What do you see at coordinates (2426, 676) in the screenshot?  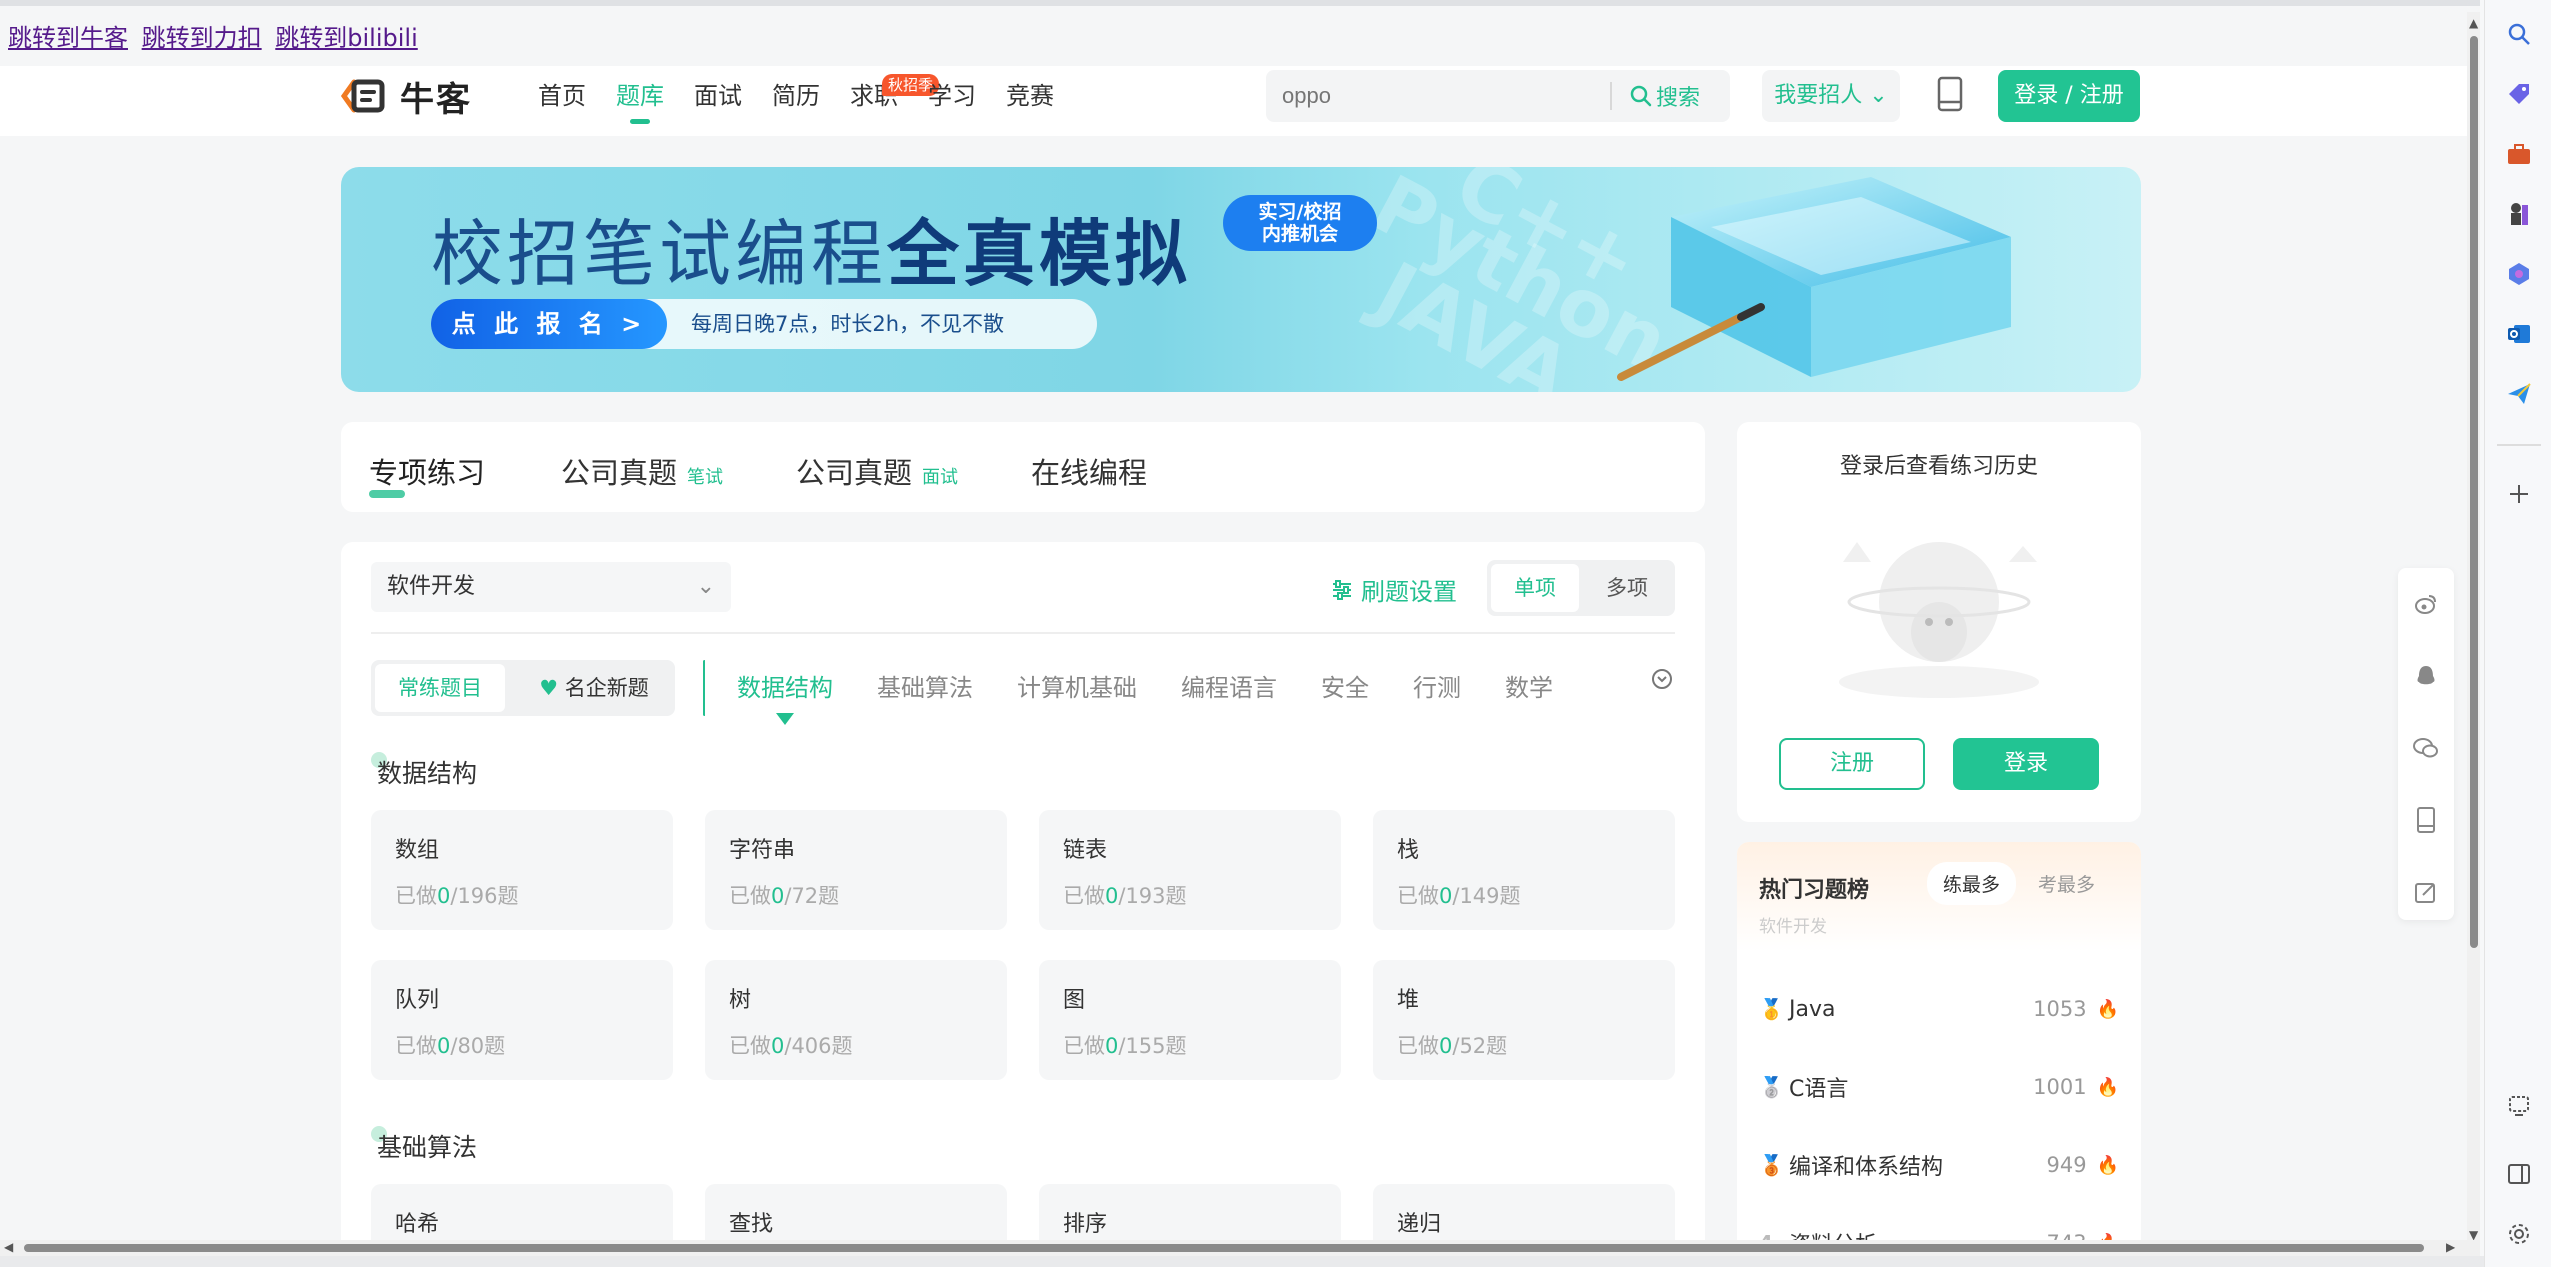 I see `qq-icon` at bounding box center [2426, 676].